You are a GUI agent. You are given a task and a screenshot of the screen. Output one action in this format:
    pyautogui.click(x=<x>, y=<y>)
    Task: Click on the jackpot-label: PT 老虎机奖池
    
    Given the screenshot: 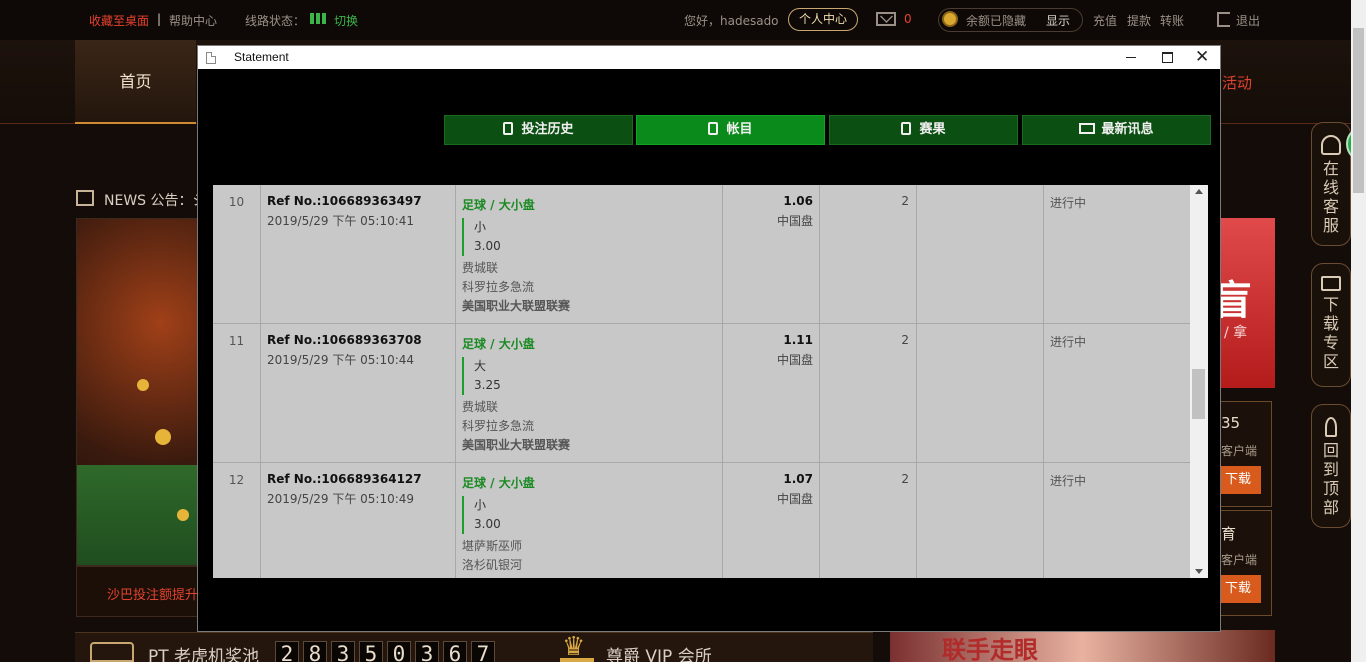 What is the action you would take?
    pyautogui.click(x=203, y=652)
    